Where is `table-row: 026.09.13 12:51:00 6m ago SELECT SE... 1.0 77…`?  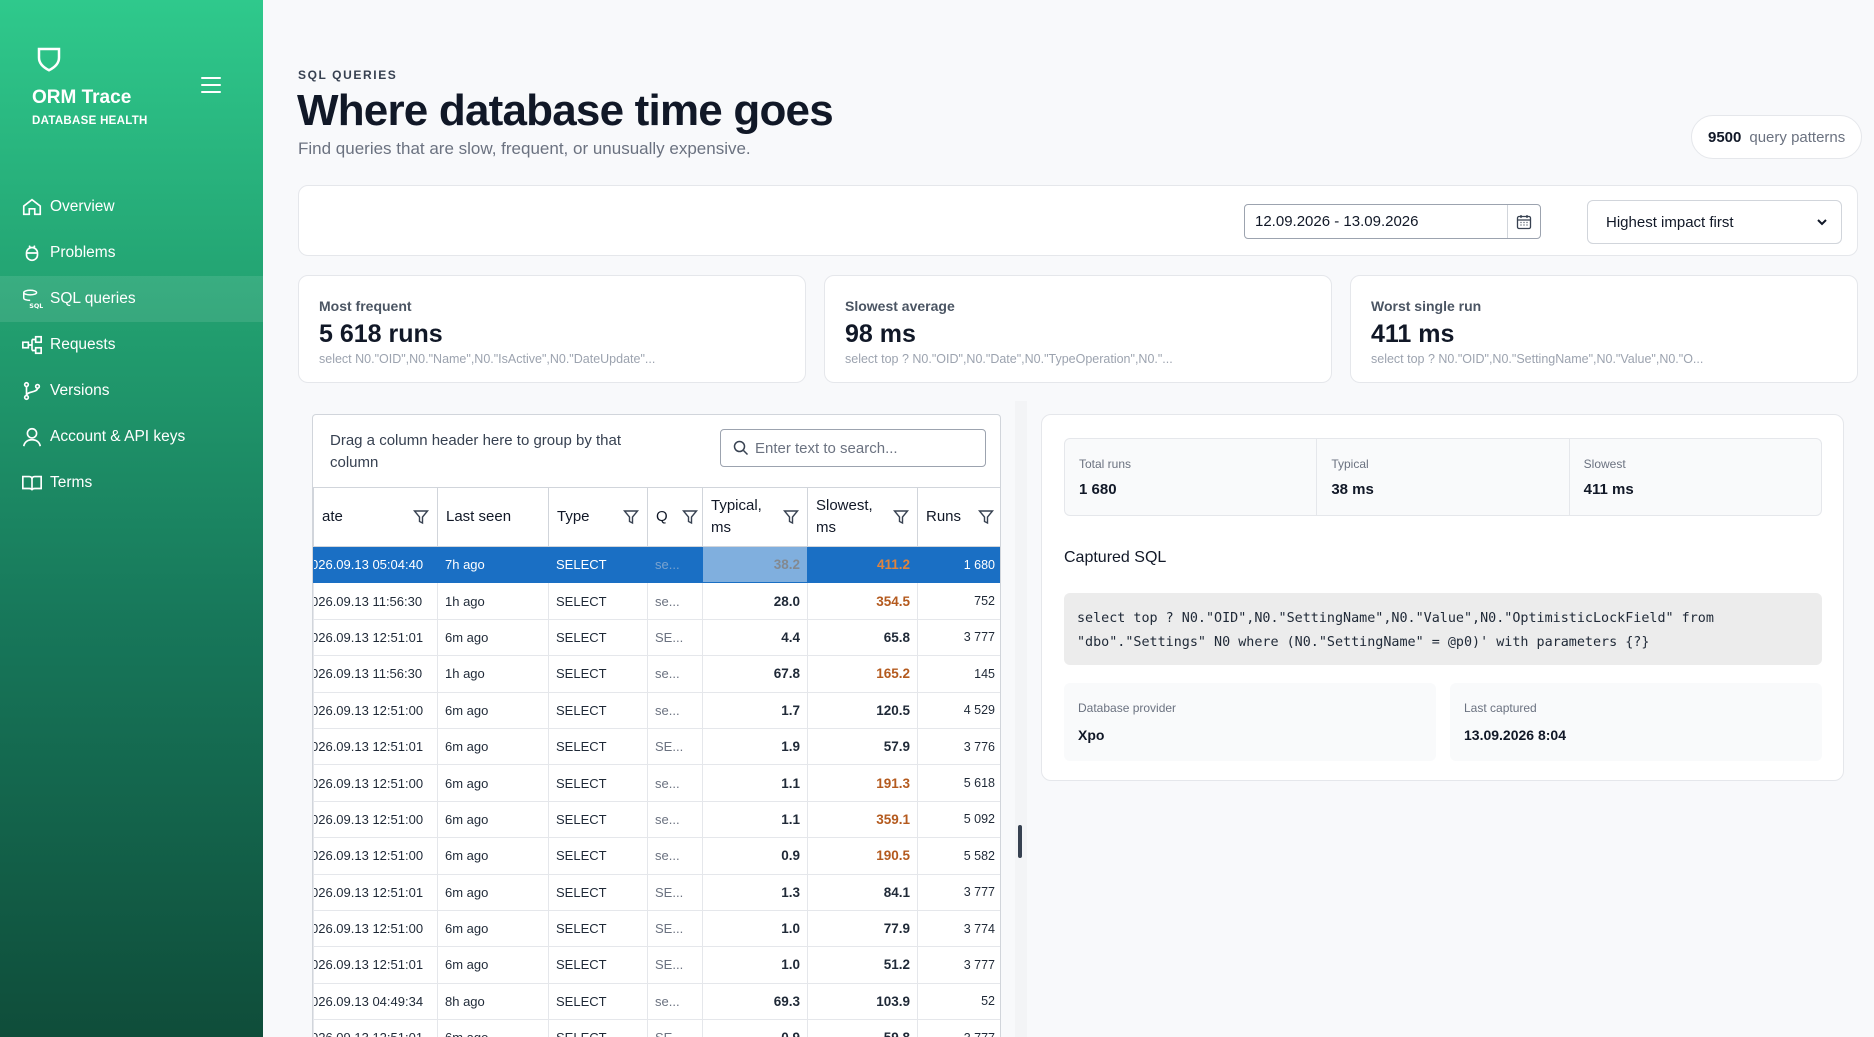
table-row: 026.09.13 12:51:00 6m ago SELECT SE... 1.0 77… is located at coordinates (656, 928).